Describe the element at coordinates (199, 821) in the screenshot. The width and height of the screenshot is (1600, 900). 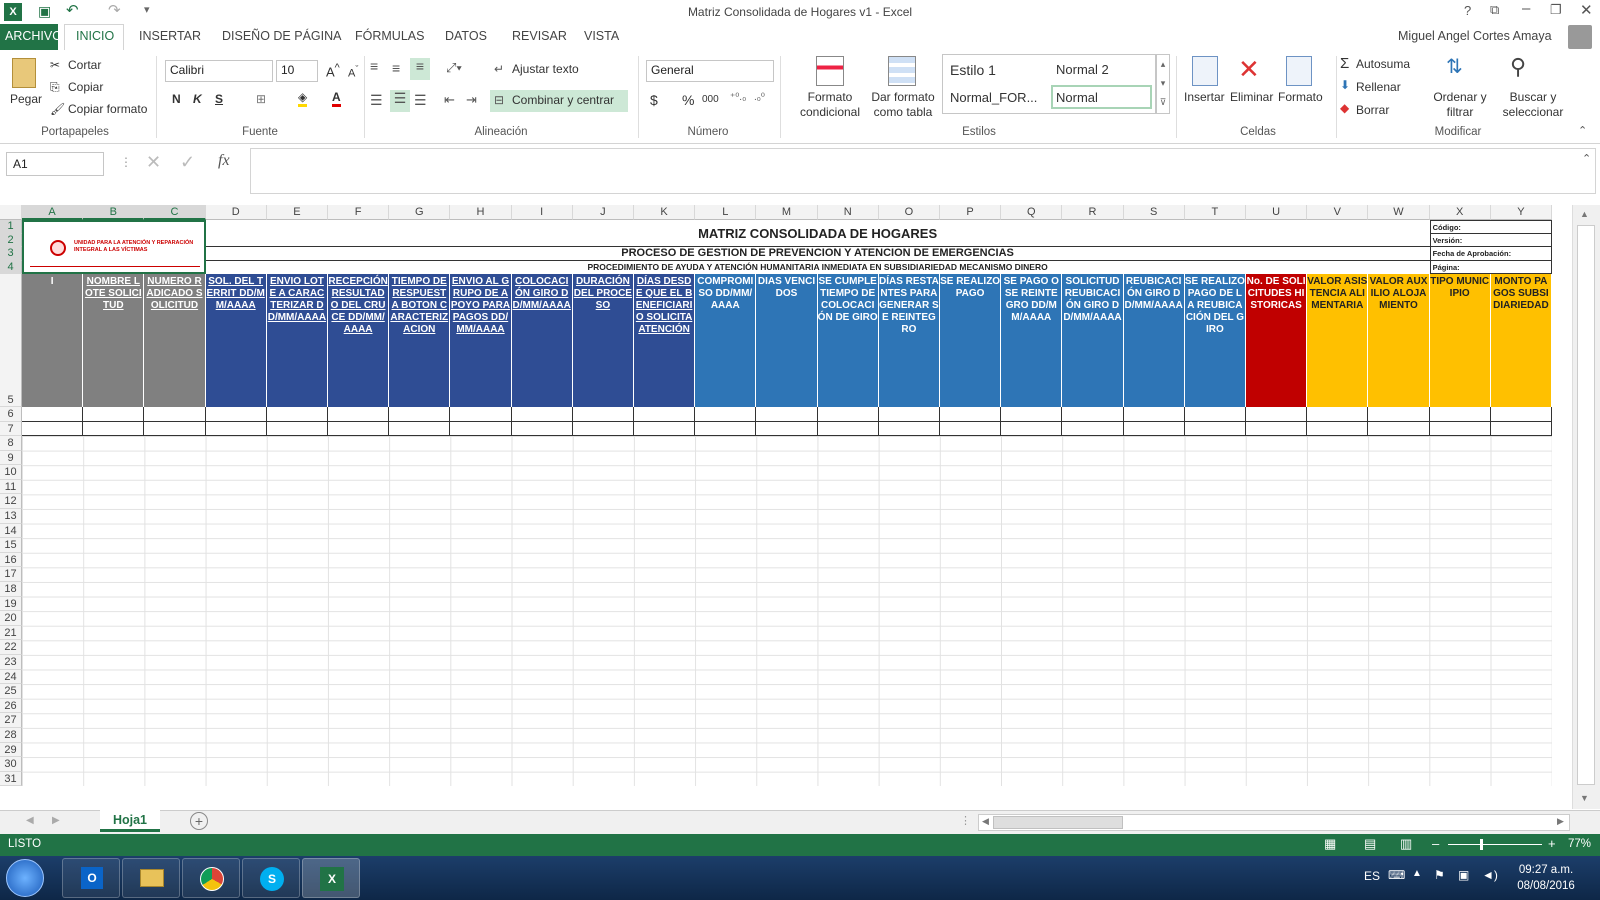
I see `add-sheet-icon: +` at that location.